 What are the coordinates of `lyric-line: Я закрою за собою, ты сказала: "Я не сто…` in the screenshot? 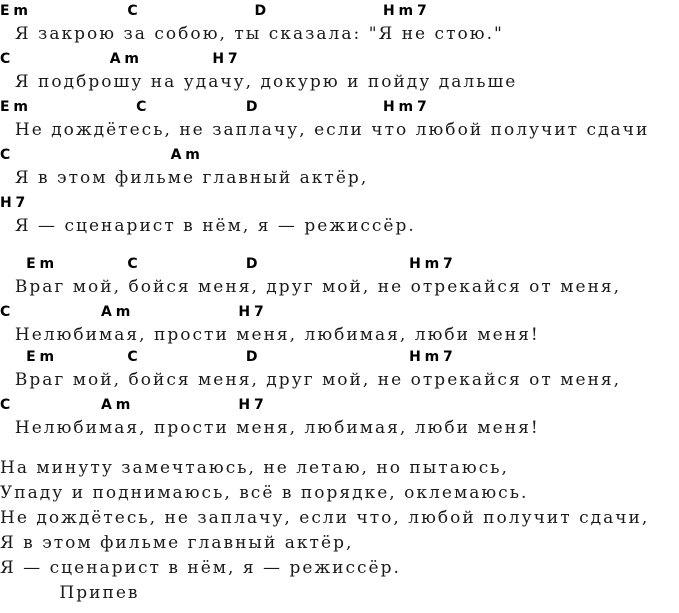 It's located at (252, 34).